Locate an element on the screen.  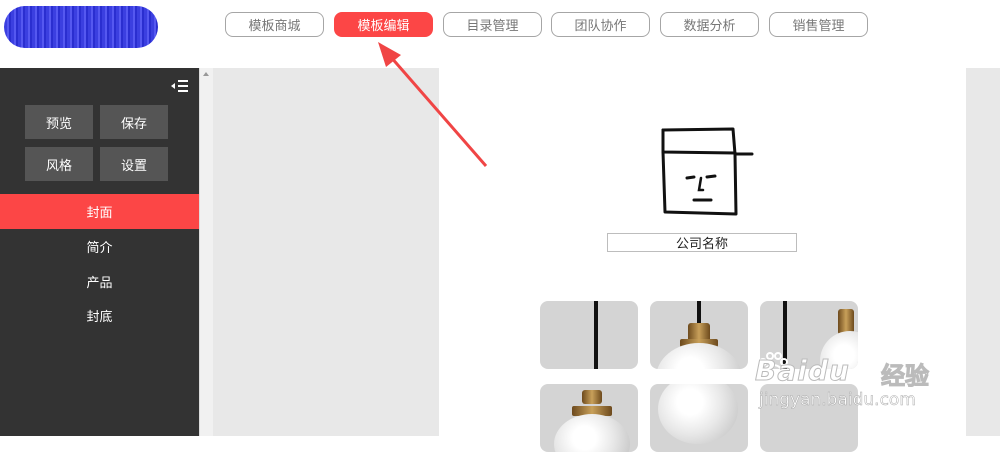
watermark-brand: Baidu is located at coordinates (802, 371).